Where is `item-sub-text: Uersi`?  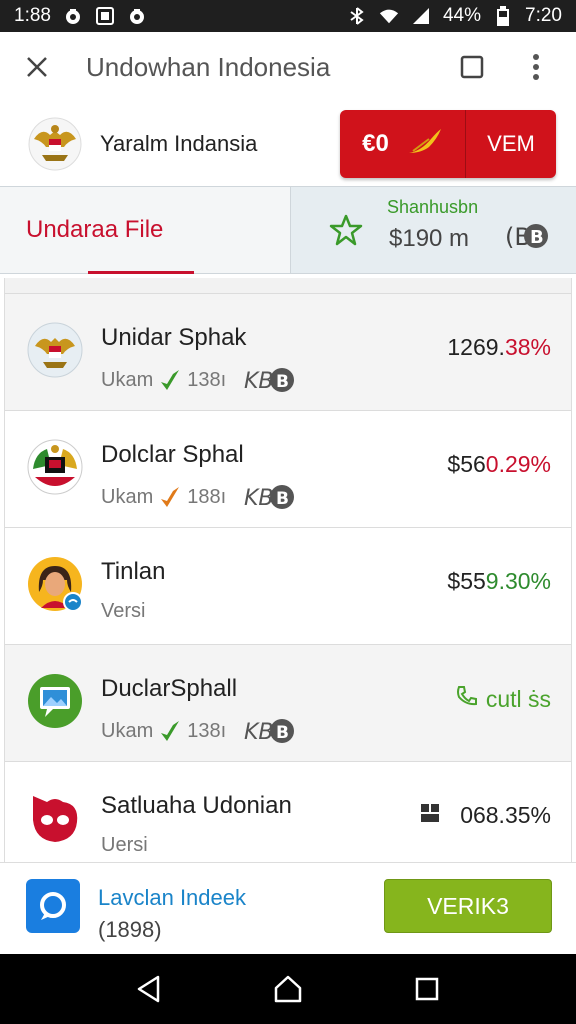
item-sub-text: Uersi is located at coordinates (124, 845).